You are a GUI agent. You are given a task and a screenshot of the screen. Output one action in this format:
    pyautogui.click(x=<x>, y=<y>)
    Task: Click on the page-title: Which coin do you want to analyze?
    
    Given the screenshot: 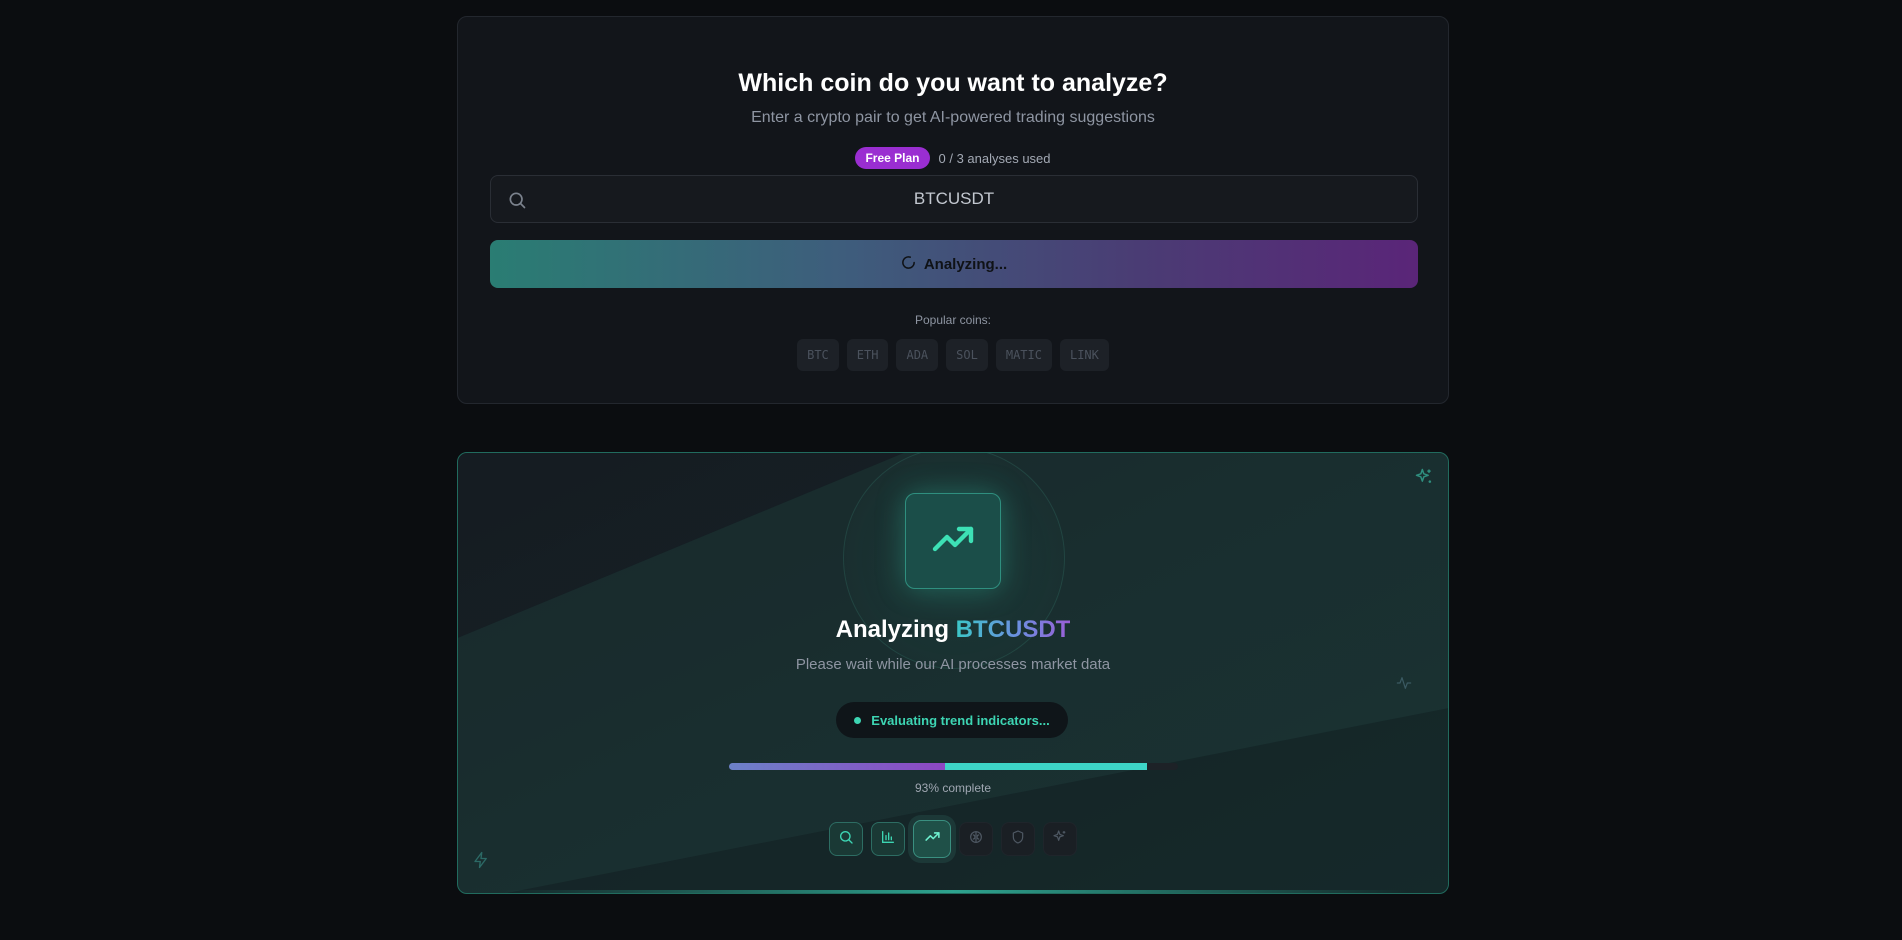 What is the action you would take?
    pyautogui.click(x=953, y=83)
    